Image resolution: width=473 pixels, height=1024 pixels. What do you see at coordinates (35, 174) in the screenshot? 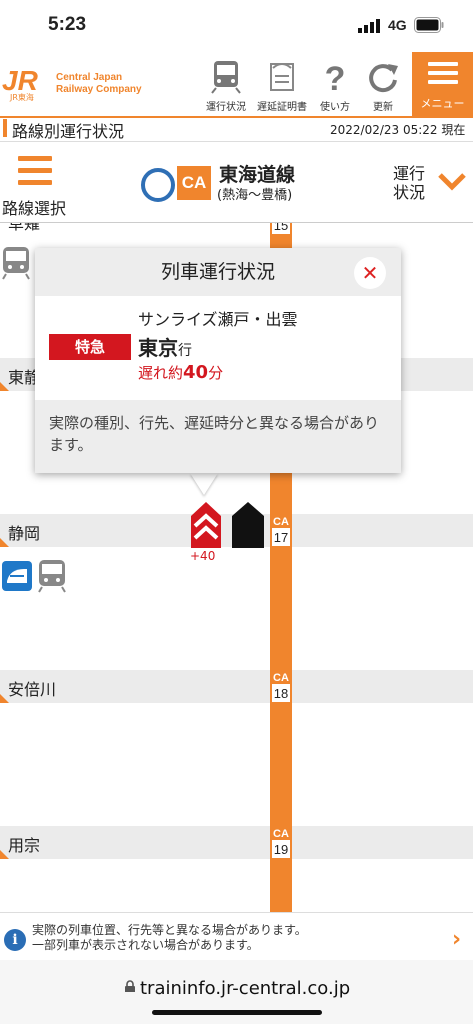
I see `line-select-menu-icon` at bounding box center [35, 174].